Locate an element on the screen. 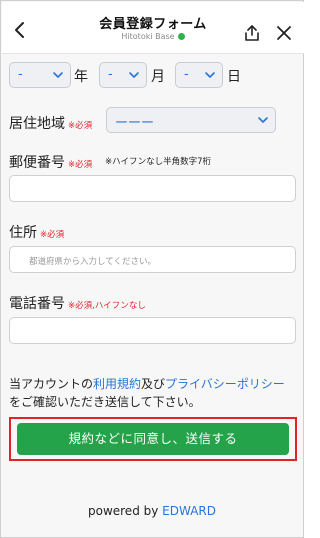 The image size is (320, 538). postal-label-text: 郵便番号 is located at coordinates (37, 163).